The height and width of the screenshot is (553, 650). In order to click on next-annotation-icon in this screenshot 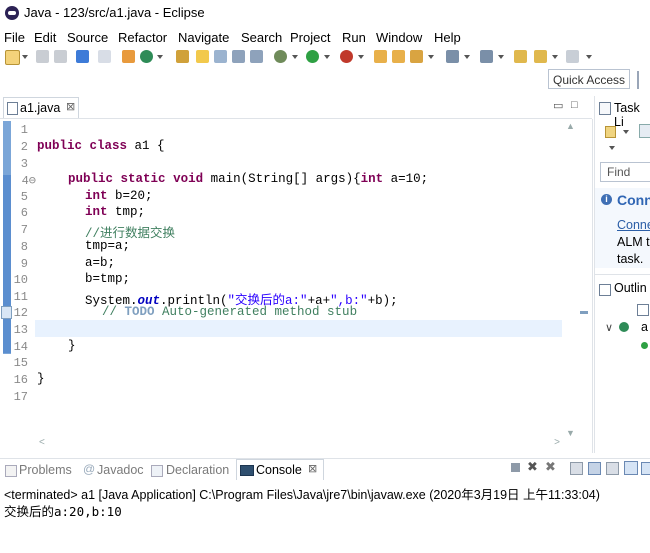, I will do `click(452, 56)`.